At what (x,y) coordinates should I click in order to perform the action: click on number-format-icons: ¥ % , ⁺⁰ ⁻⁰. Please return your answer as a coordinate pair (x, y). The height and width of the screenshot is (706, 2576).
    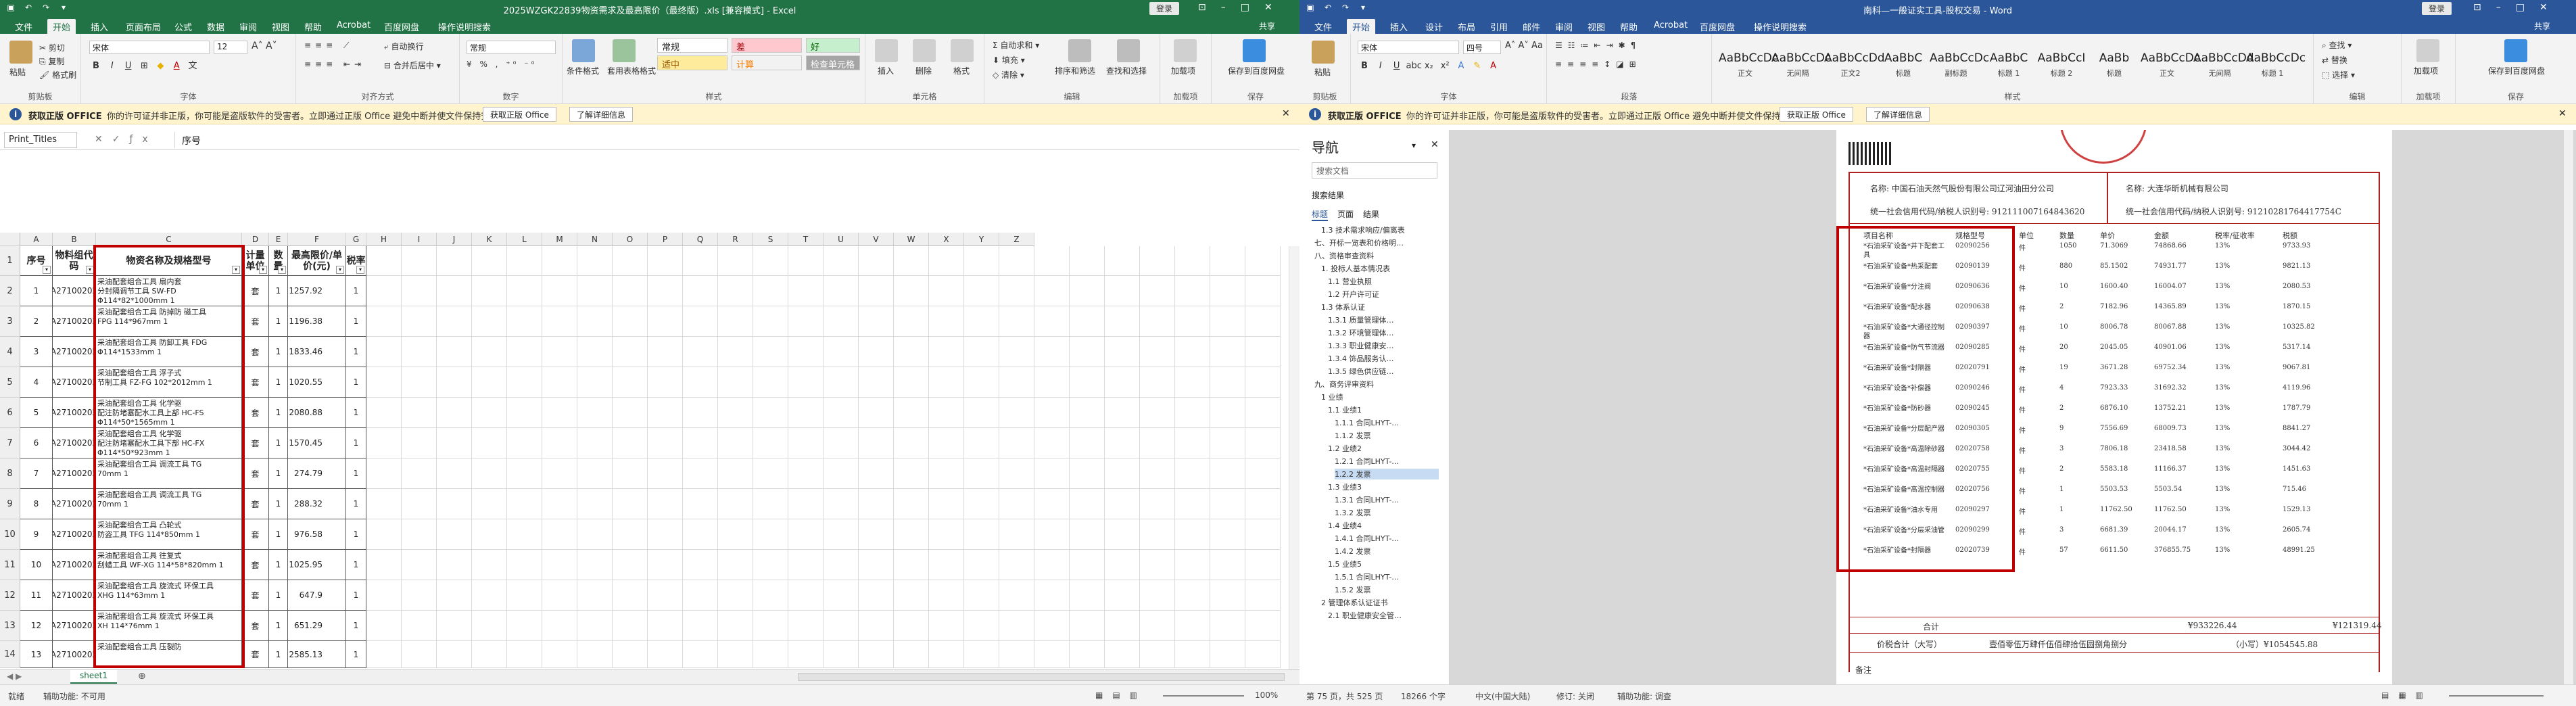
    Looking at the image, I should click on (502, 64).